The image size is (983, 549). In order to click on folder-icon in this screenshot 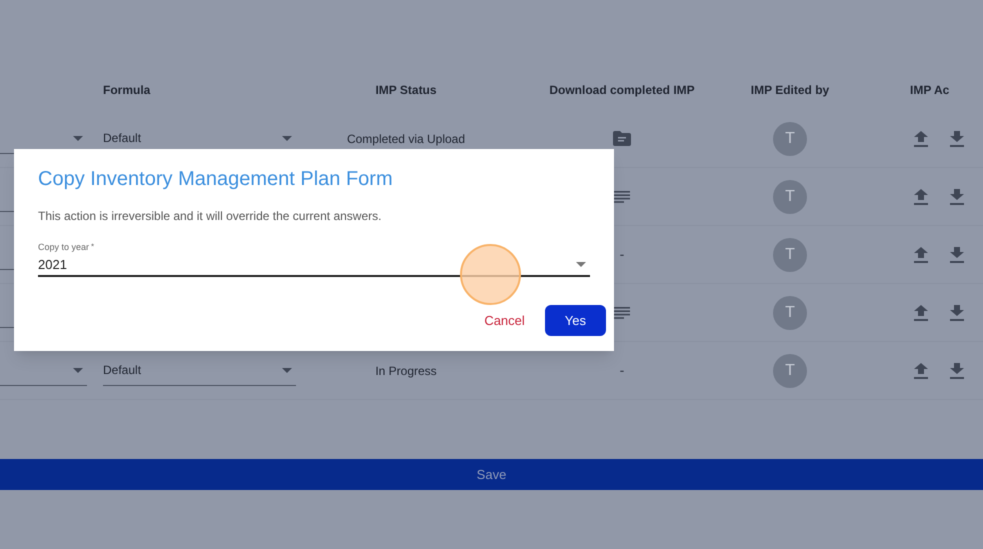, I will do `click(622, 138)`.